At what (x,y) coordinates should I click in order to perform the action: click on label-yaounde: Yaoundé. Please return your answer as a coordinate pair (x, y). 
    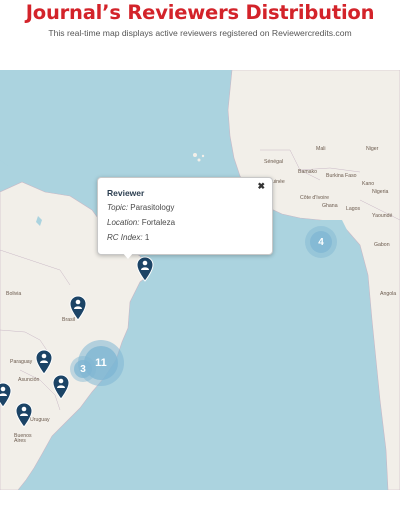
    Looking at the image, I should click on (382, 216).